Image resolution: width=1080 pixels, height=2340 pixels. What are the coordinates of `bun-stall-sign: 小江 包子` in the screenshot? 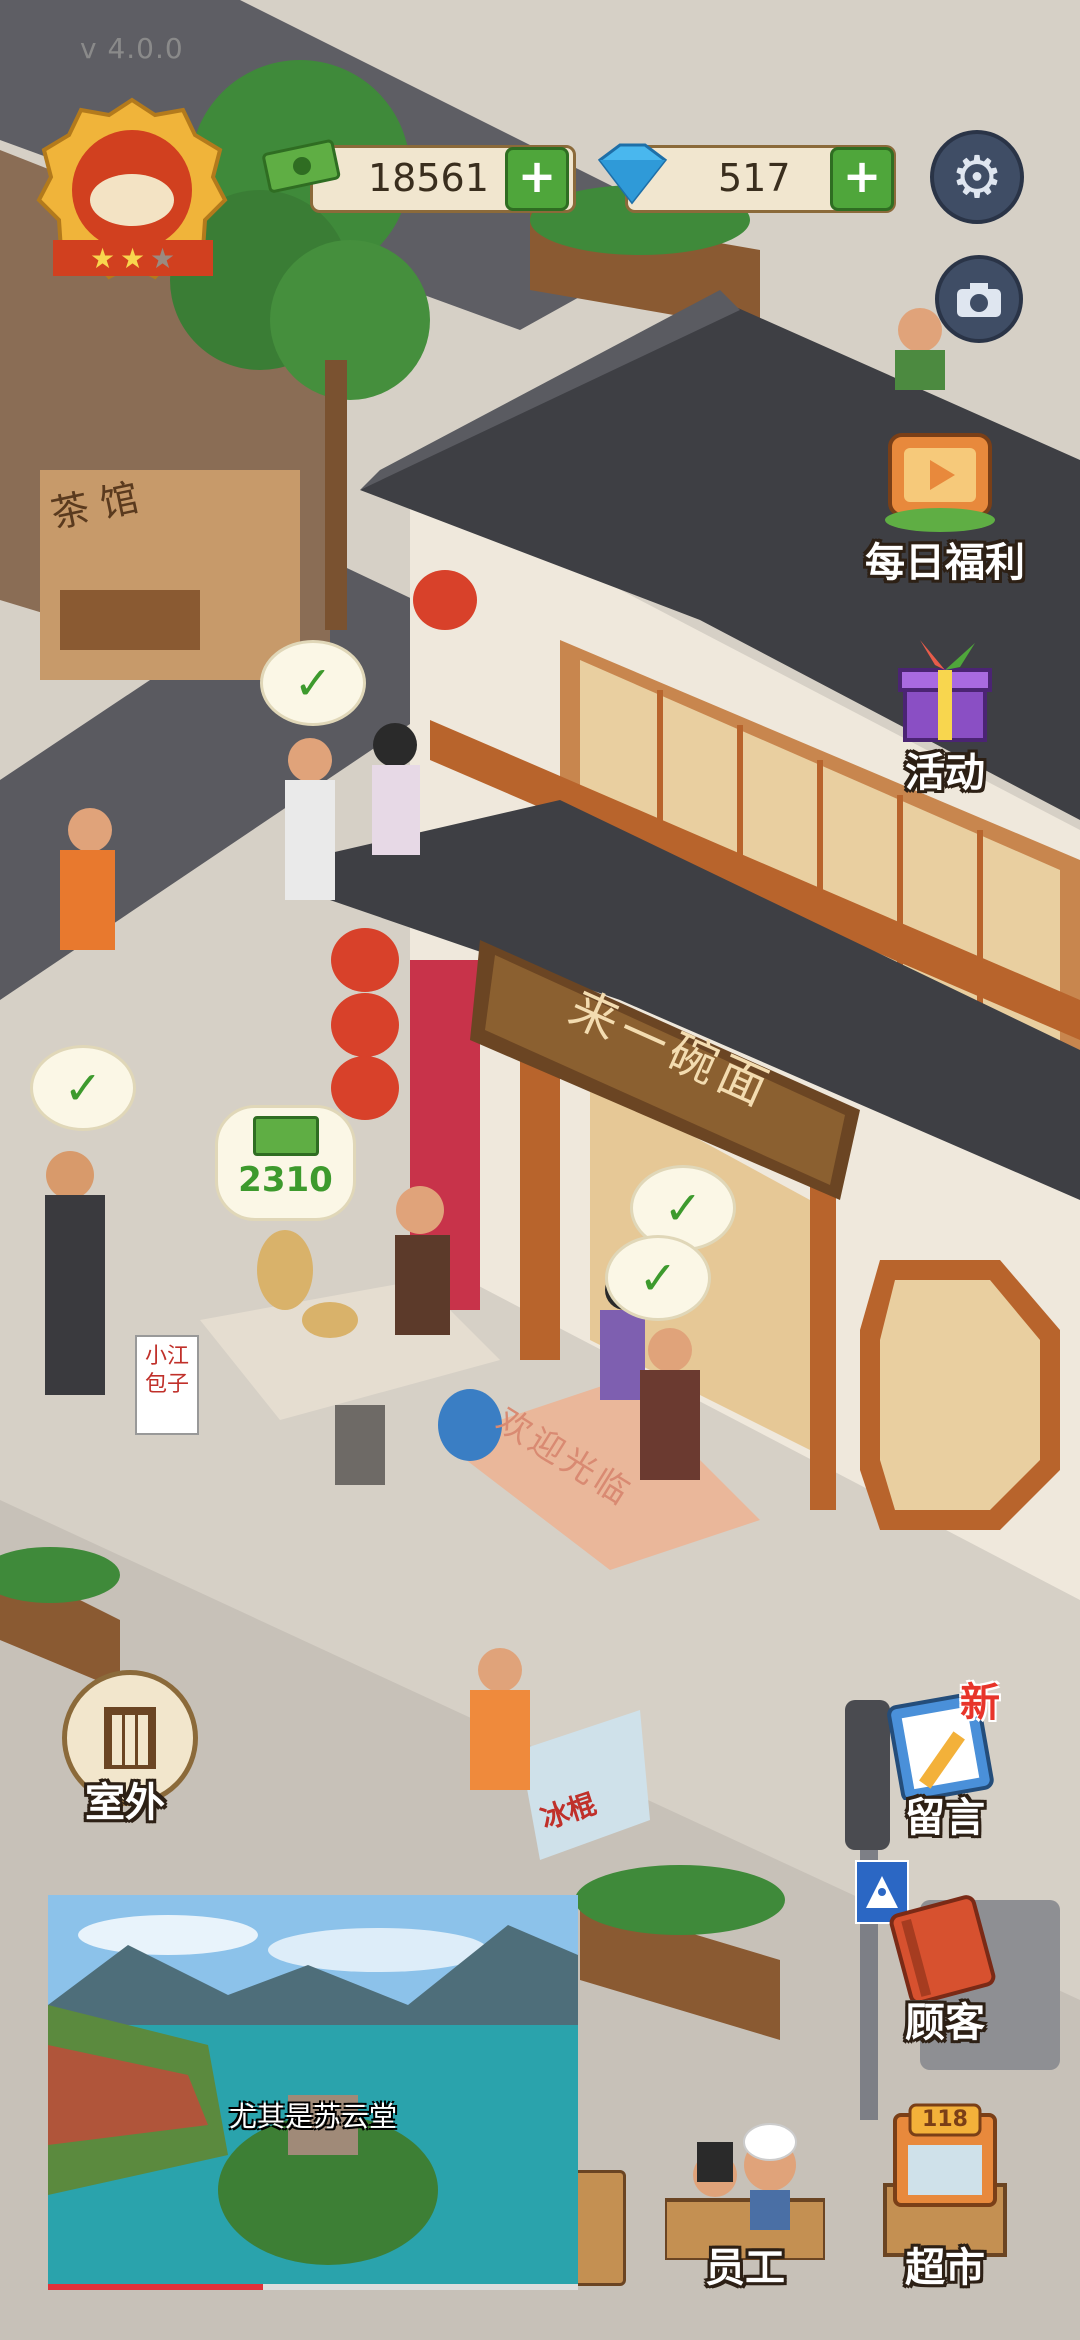 It's located at (167, 1385).